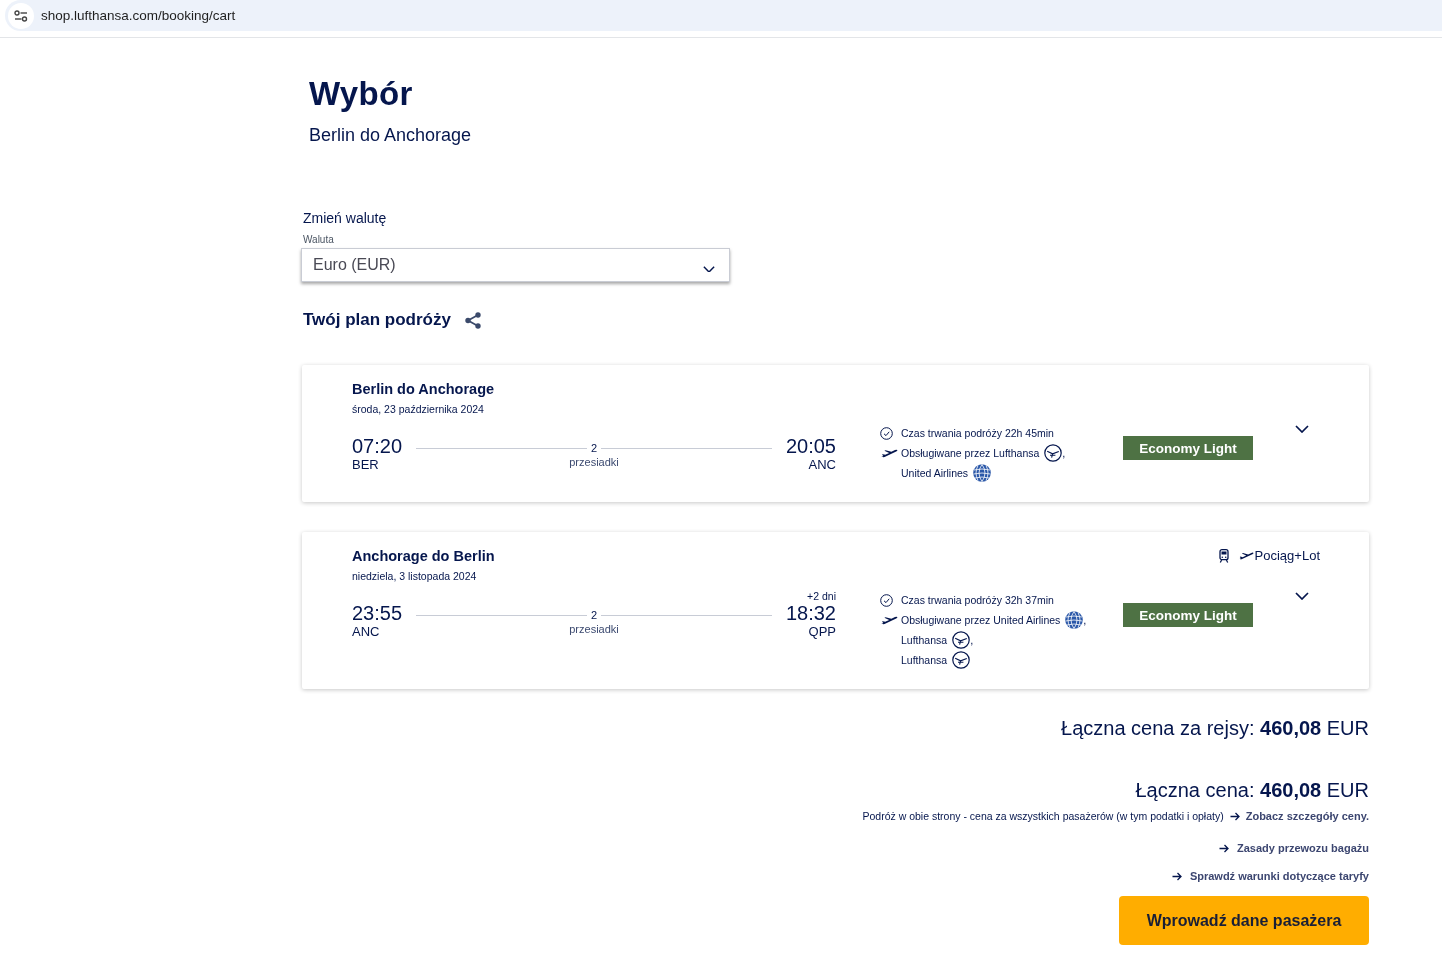 The image size is (1442, 959). I want to click on airport-code: BER, so click(365, 464).